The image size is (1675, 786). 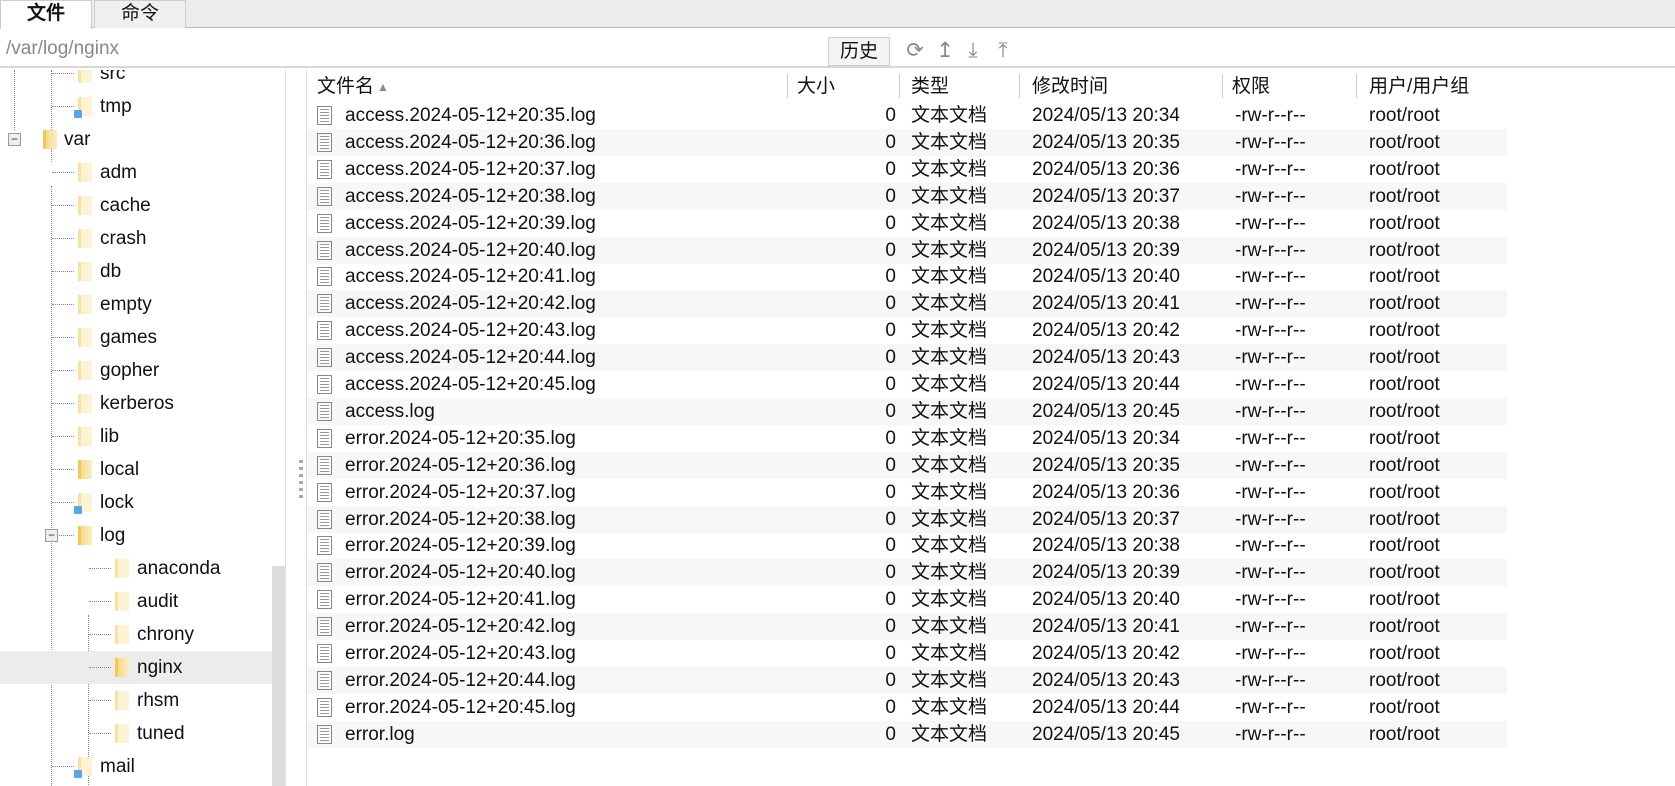 What do you see at coordinates (460, 627) in the screenshot?
I see `file-name: error.2024-05-12+20:42.log` at bounding box center [460, 627].